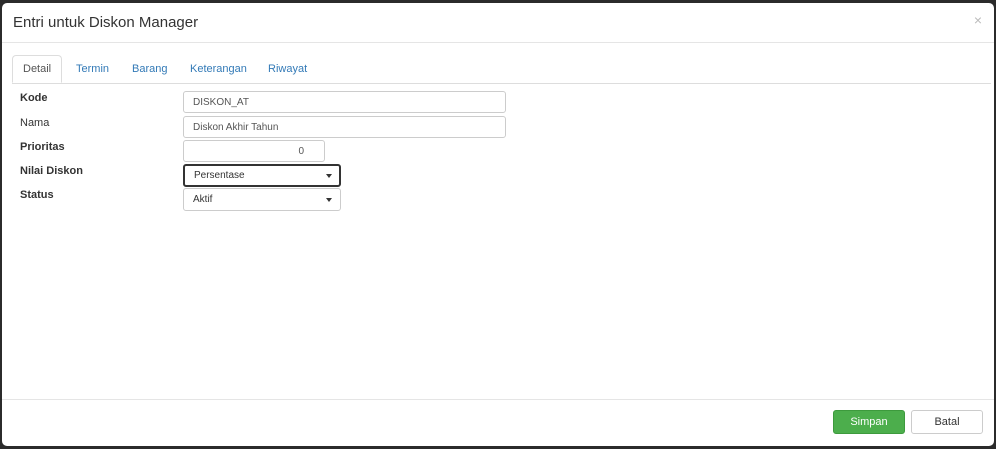  What do you see at coordinates (219, 175) in the screenshot?
I see `nilai-diskon-value: Persentase` at bounding box center [219, 175].